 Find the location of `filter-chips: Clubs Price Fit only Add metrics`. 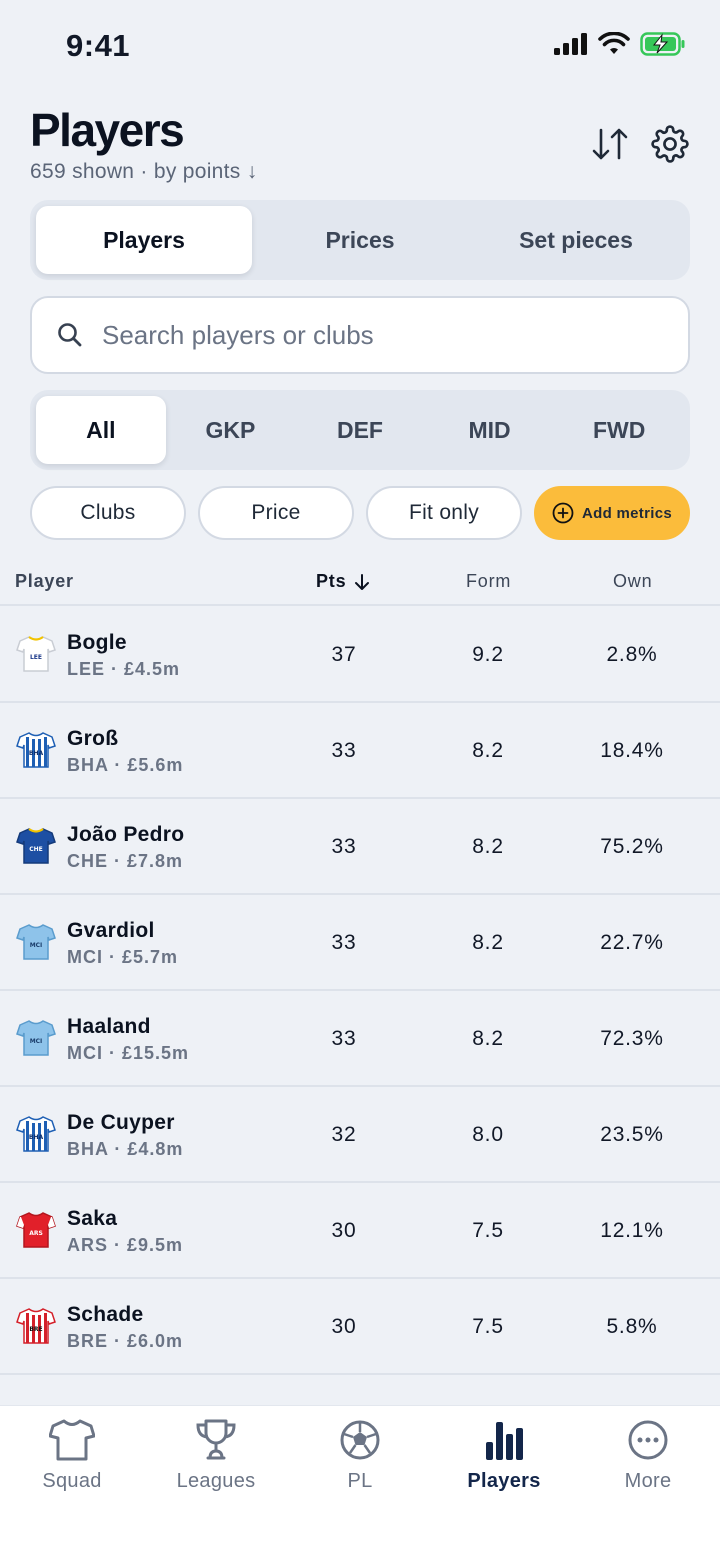

filter-chips: Clubs Price Fit only Add metrics is located at coordinates (360, 513).